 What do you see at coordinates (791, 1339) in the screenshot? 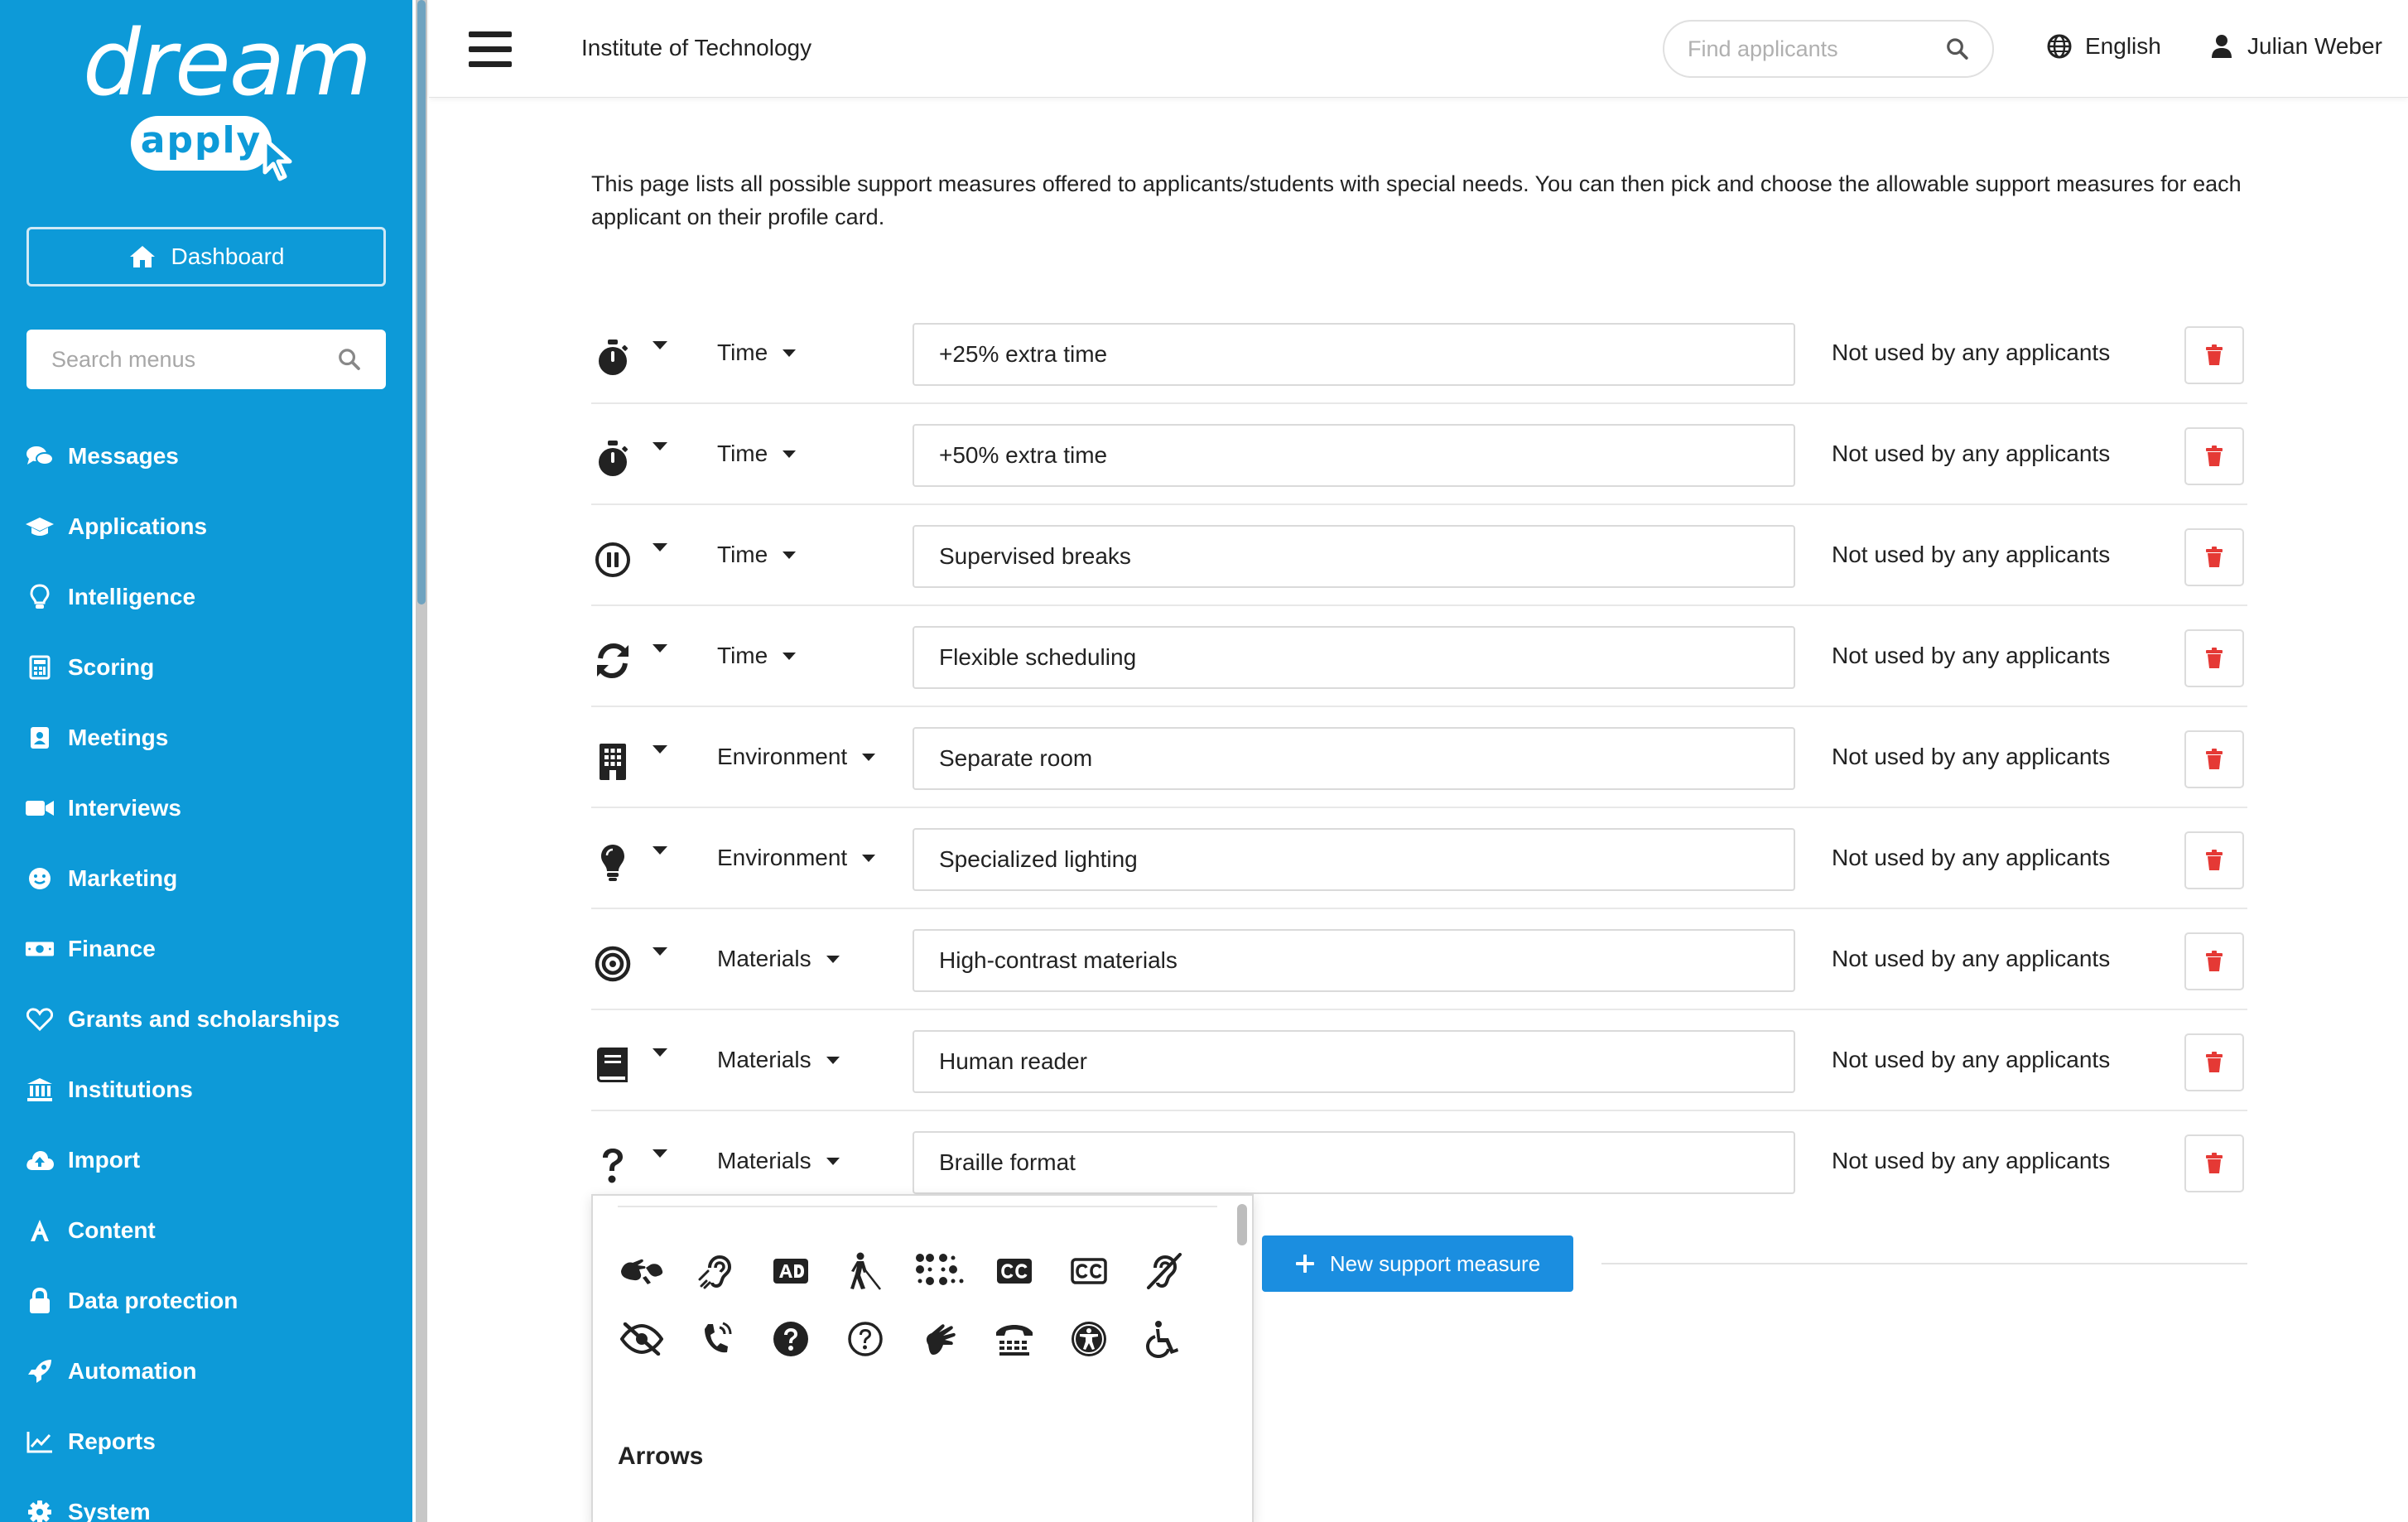
I see `question-circle-icon` at bounding box center [791, 1339].